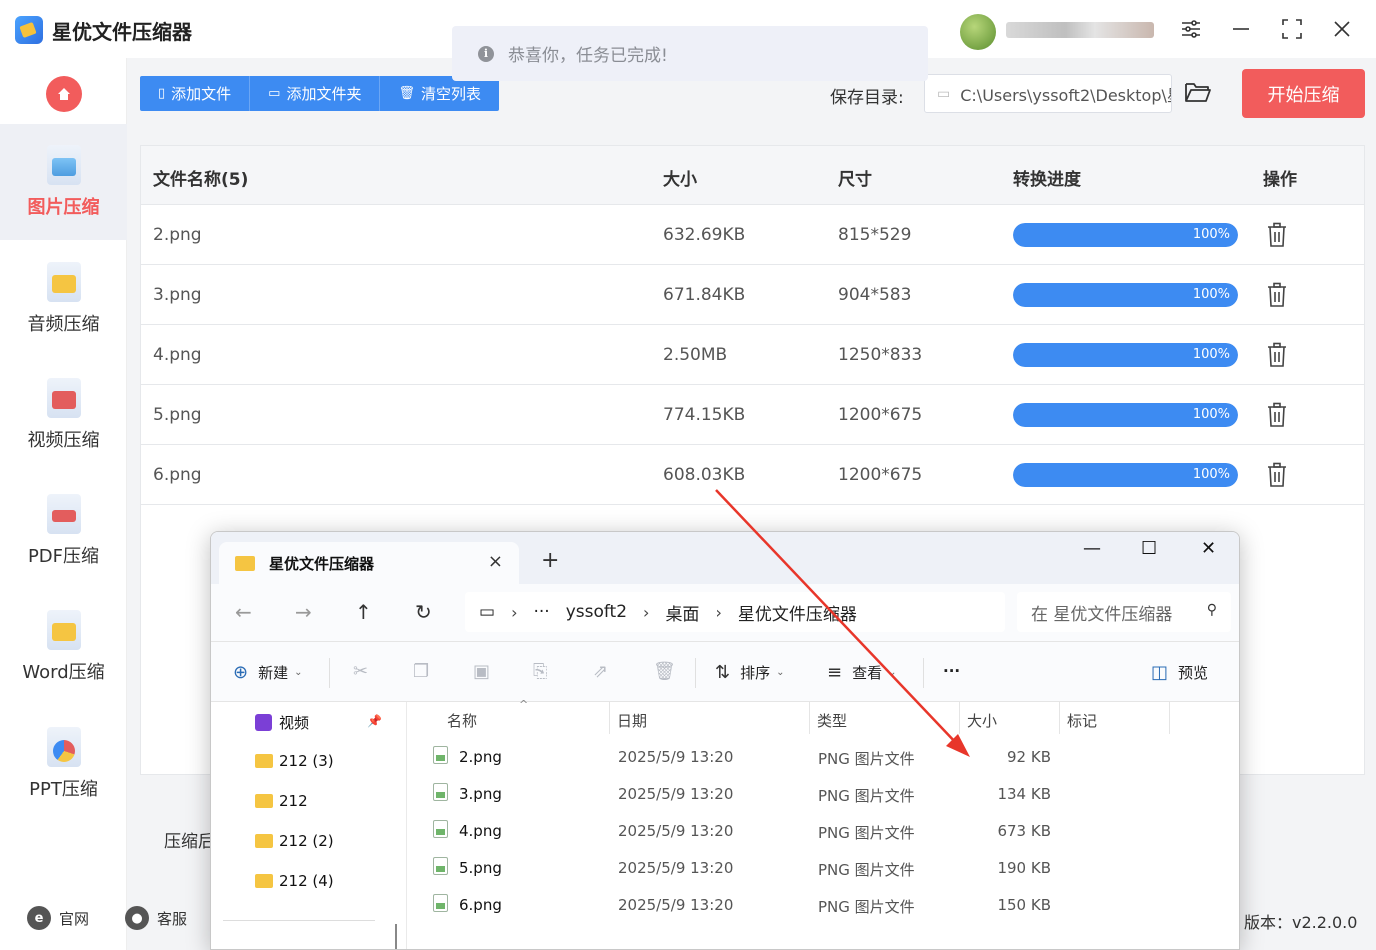  Describe the element at coordinates (439, 93) in the screenshot. I see `clear-list-button: 🗑 清空列表` at that location.